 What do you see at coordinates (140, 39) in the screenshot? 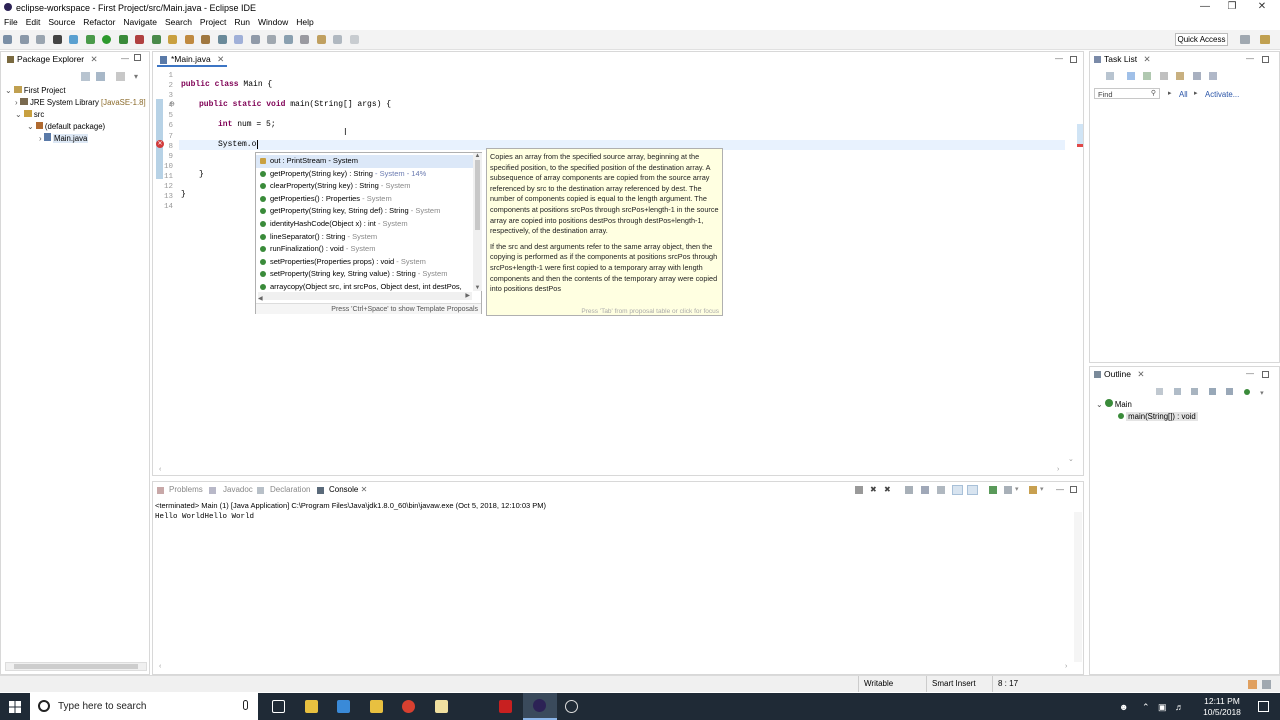
I see `new-java-project-icon` at bounding box center [140, 39].